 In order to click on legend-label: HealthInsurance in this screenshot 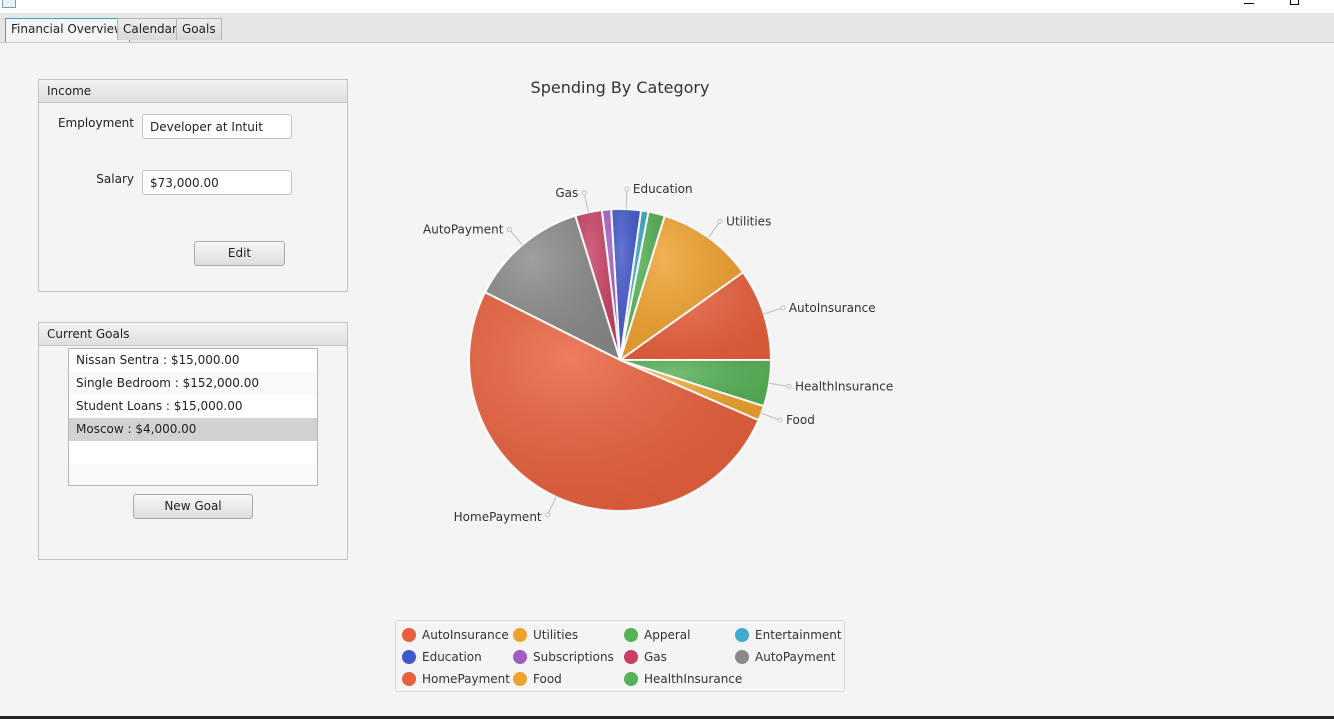, I will do `click(693, 679)`.